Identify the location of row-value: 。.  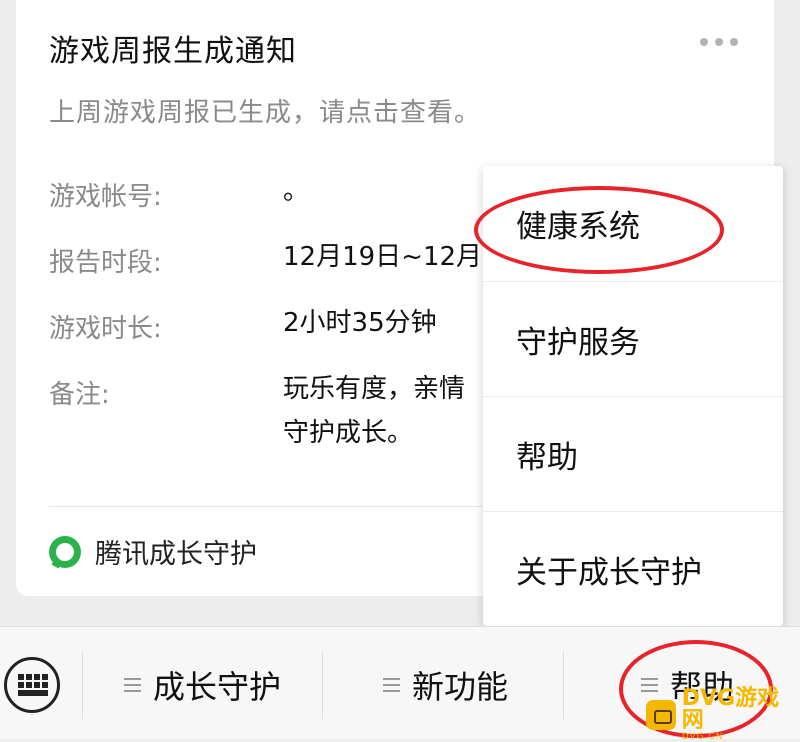
(296, 191).